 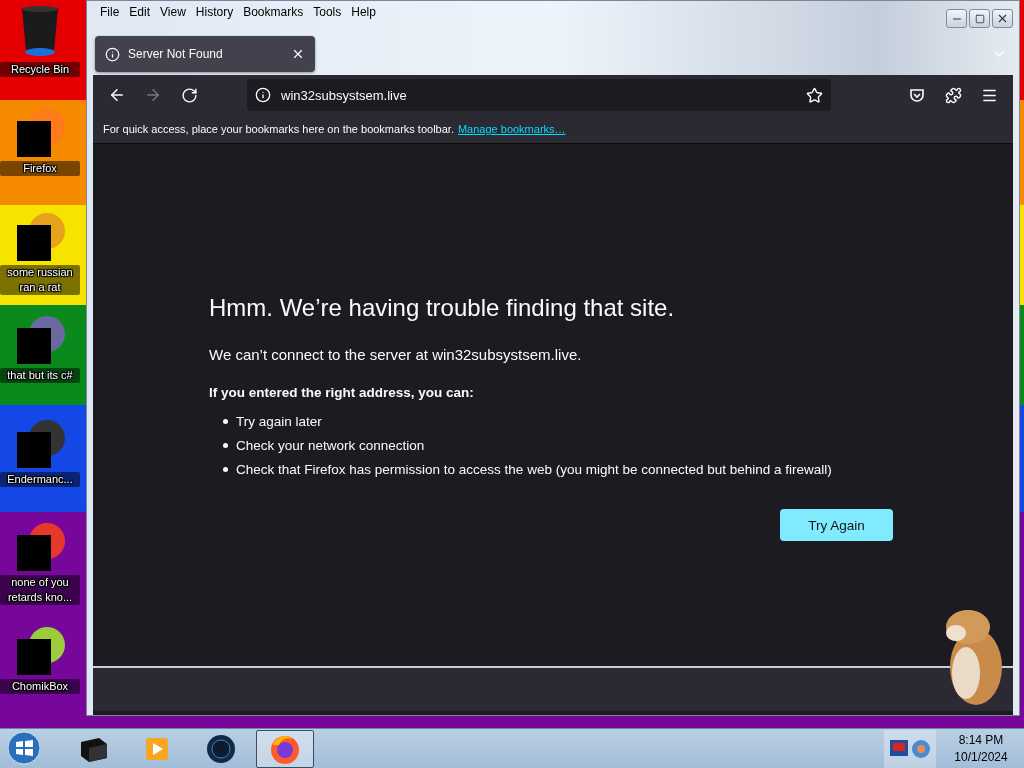 I want to click on taskbar-app-button, so click(x=285, y=749).